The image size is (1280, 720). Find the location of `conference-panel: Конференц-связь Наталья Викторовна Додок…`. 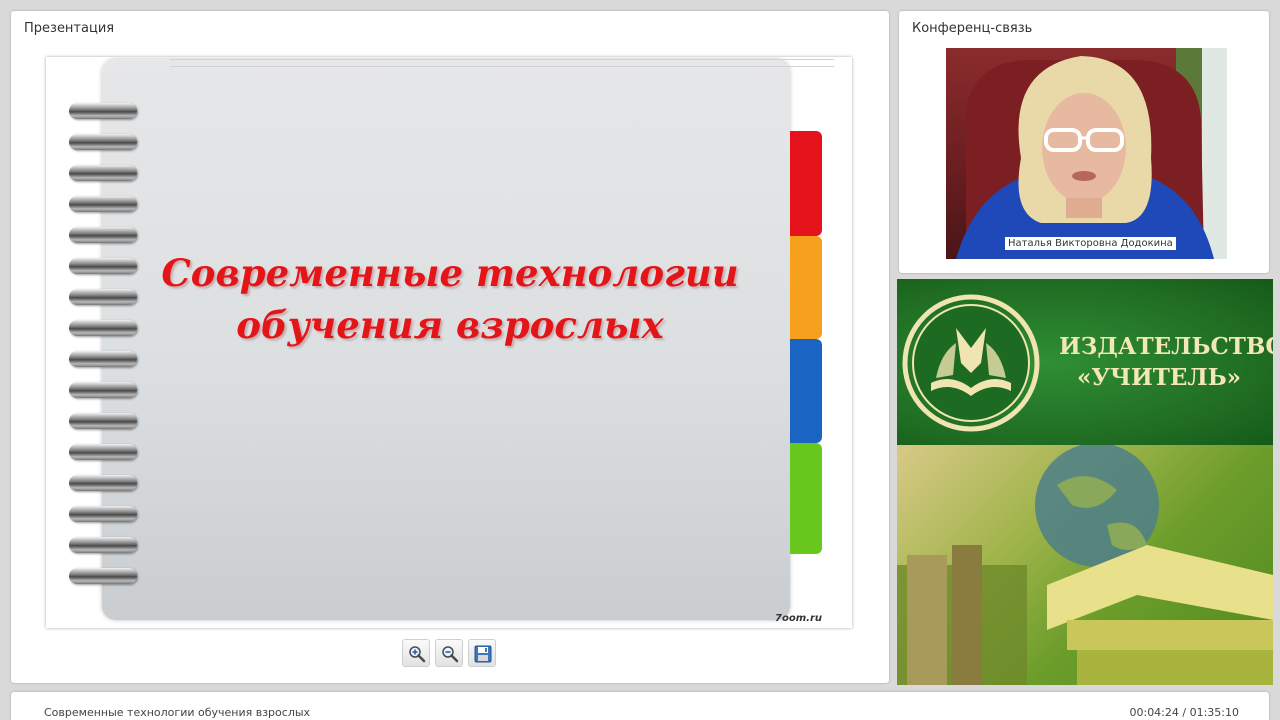

conference-panel: Конференц-связь Наталья Викторовна Додок… is located at coordinates (1084, 142).